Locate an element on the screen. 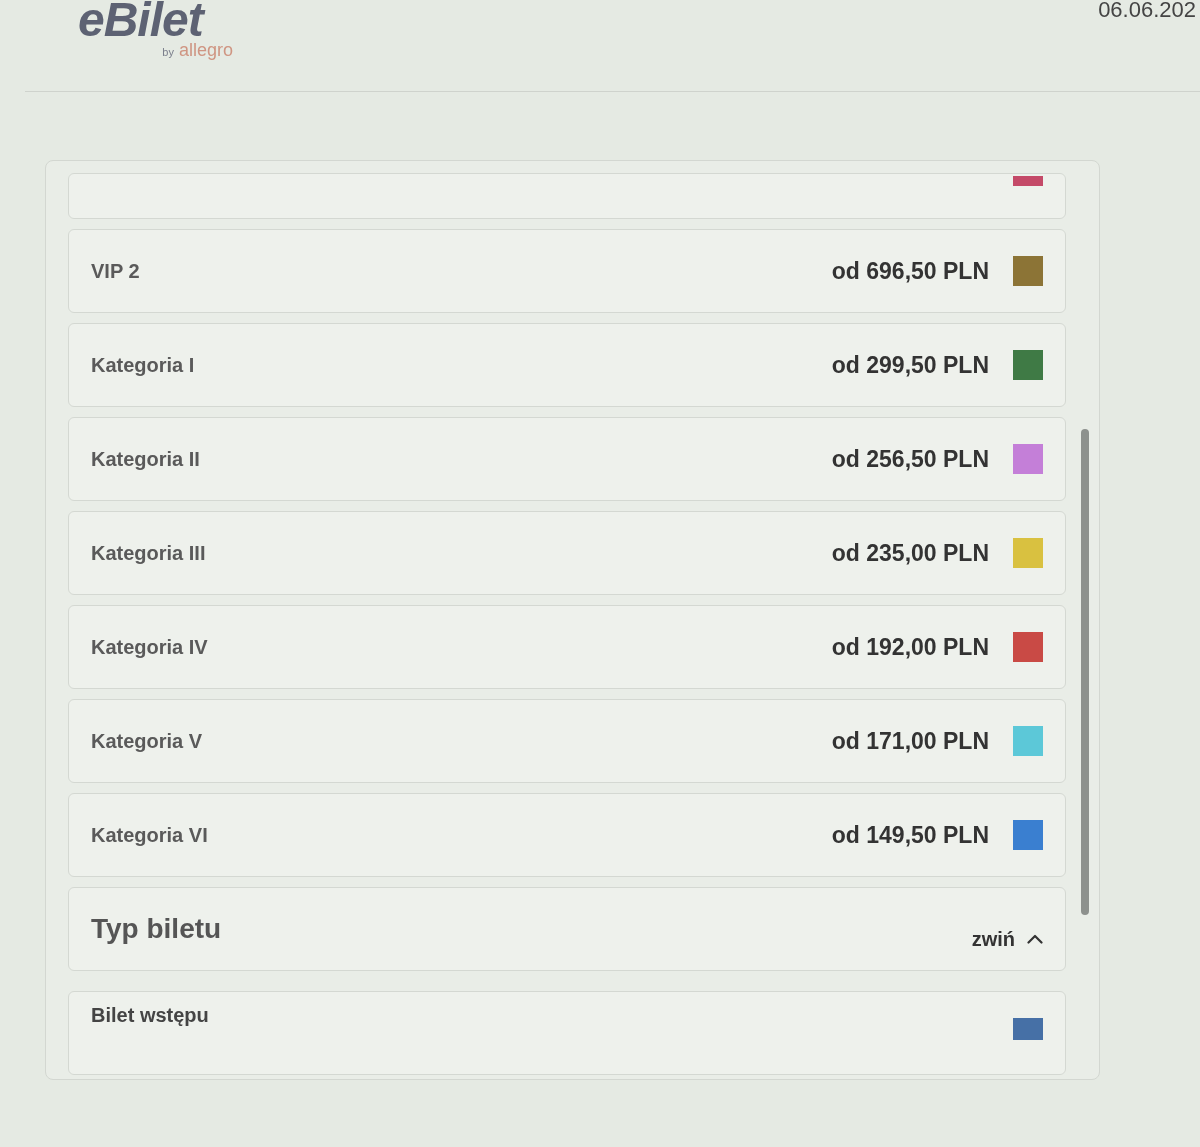  category-price: od 299,50 PLN is located at coordinates (910, 365).